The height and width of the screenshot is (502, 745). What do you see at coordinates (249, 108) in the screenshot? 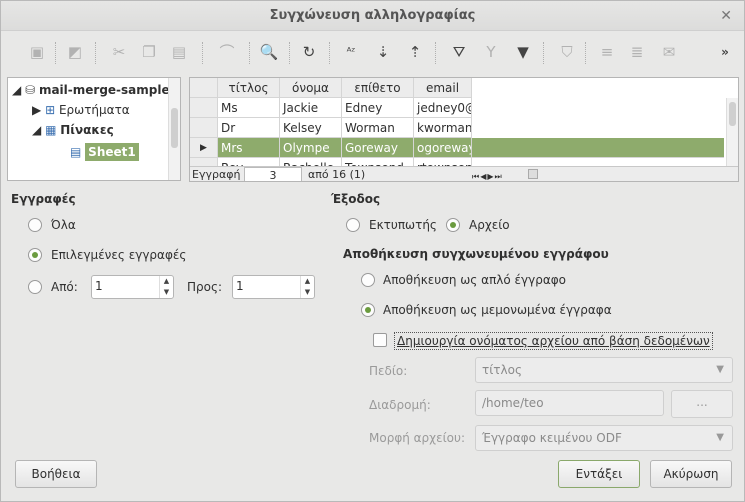
I see `grid-cell: Ms` at bounding box center [249, 108].